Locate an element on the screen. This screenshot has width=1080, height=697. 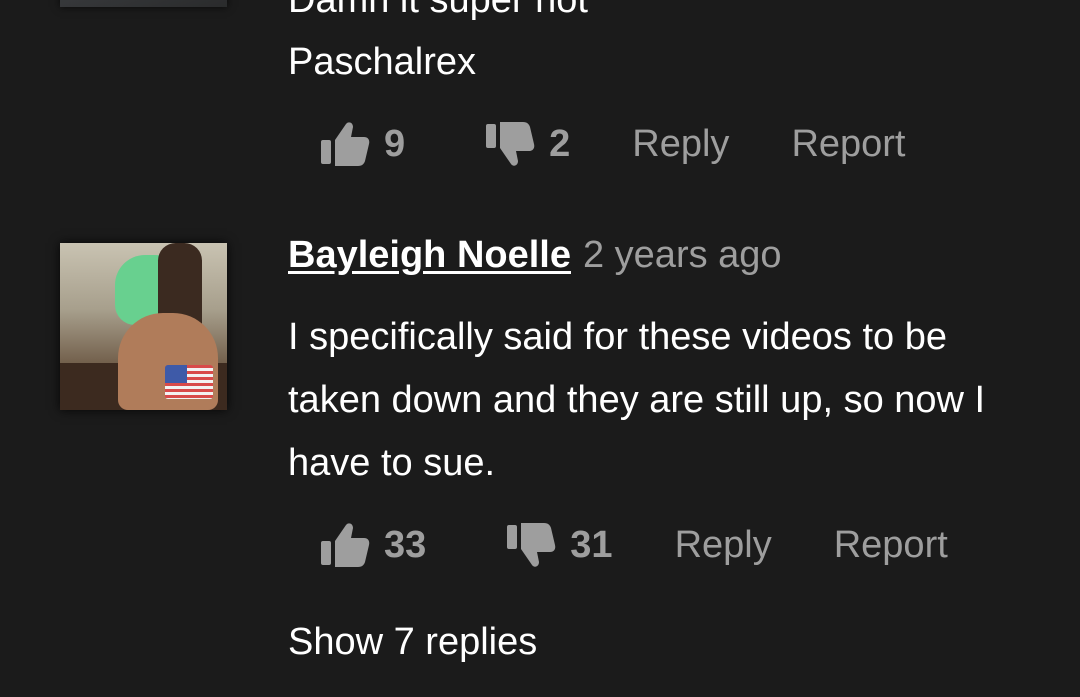
dislike-button: 31 is located at coordinates (559, 545).